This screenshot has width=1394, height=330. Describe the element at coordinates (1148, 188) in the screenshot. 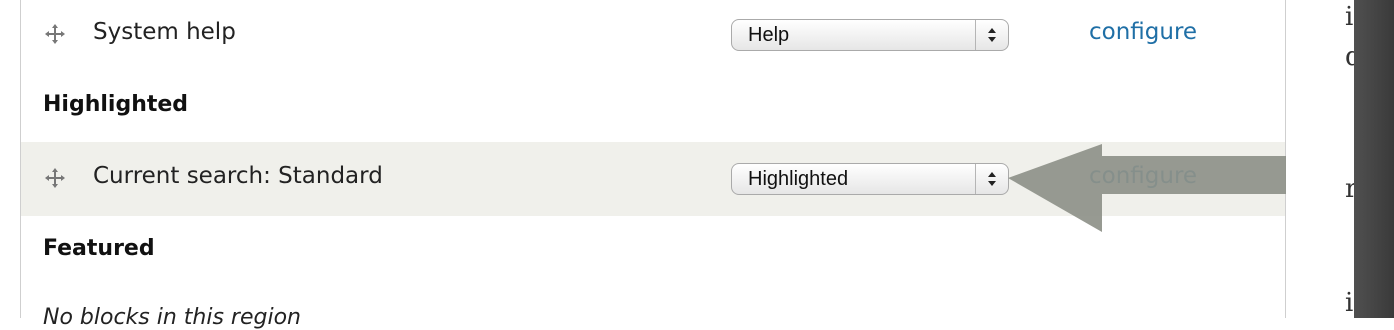

I see `pointer-arrow-icon` at that location.